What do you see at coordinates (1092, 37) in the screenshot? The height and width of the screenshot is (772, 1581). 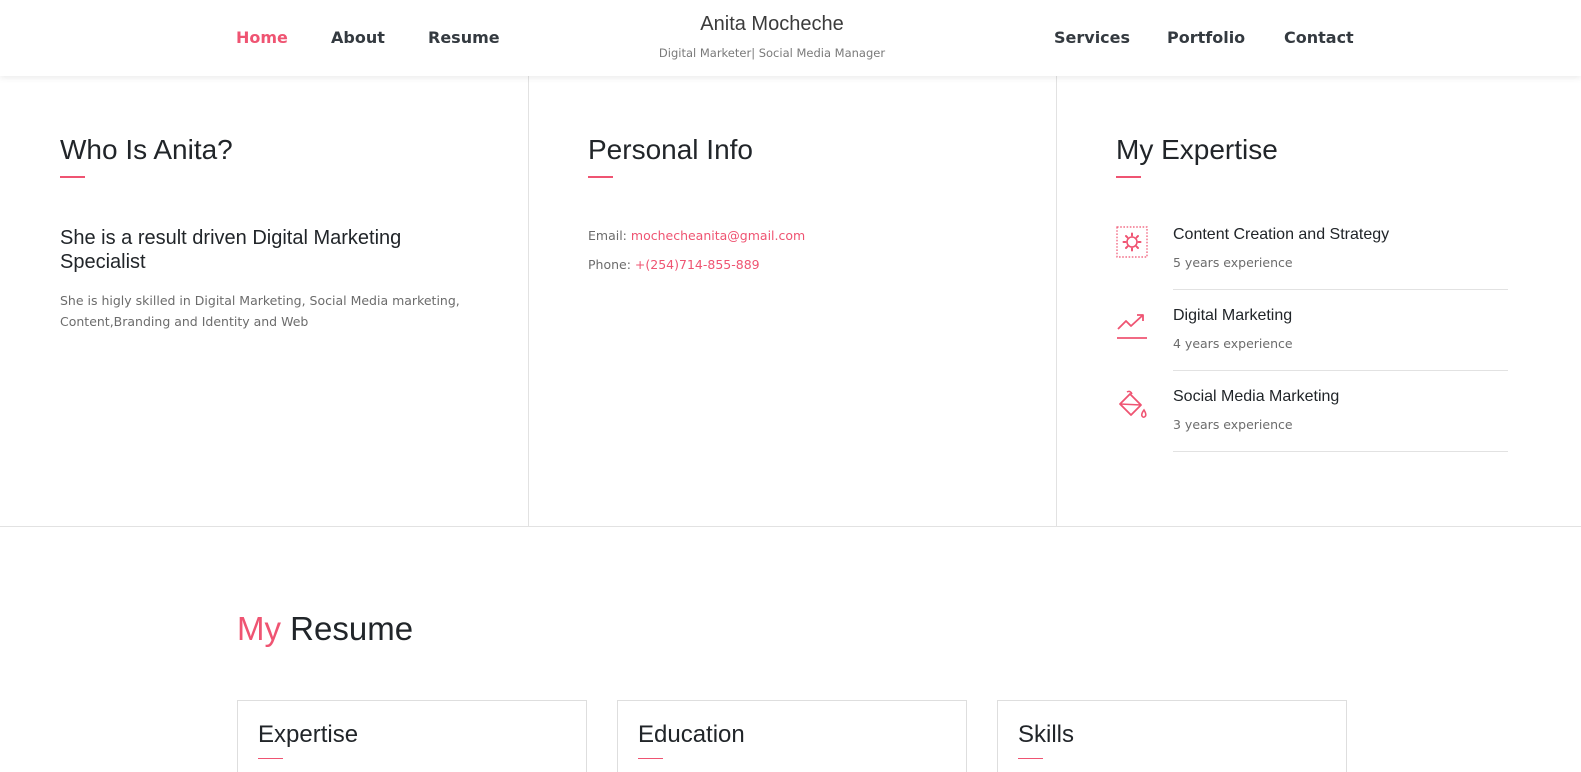 I see `nav-services: Services` at bounding box center [1092, 37].